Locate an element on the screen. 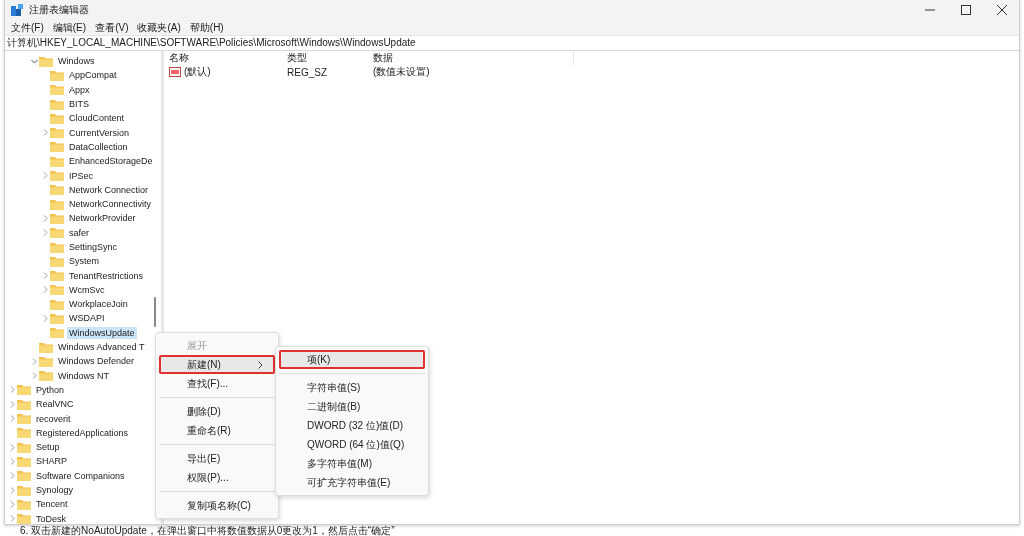  submenu-item: 可扩充字符串值(E) is located at coordinates (352, 482).